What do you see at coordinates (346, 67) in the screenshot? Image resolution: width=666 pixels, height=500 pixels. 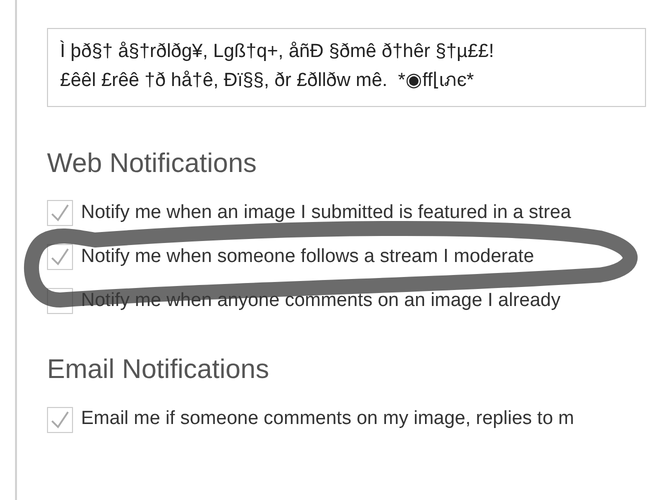 I see `tagline-field: Ì þð§† å§†rðlðg¥, Lgß†q+, åñÐ §ðmê ð†hêr §†µ££! £êêl £rêê †ð hå†ê, Ðï§§, ðr £ðllðw mê. *◉ff⌊ɩภє*` at bounding box center [346, 67].